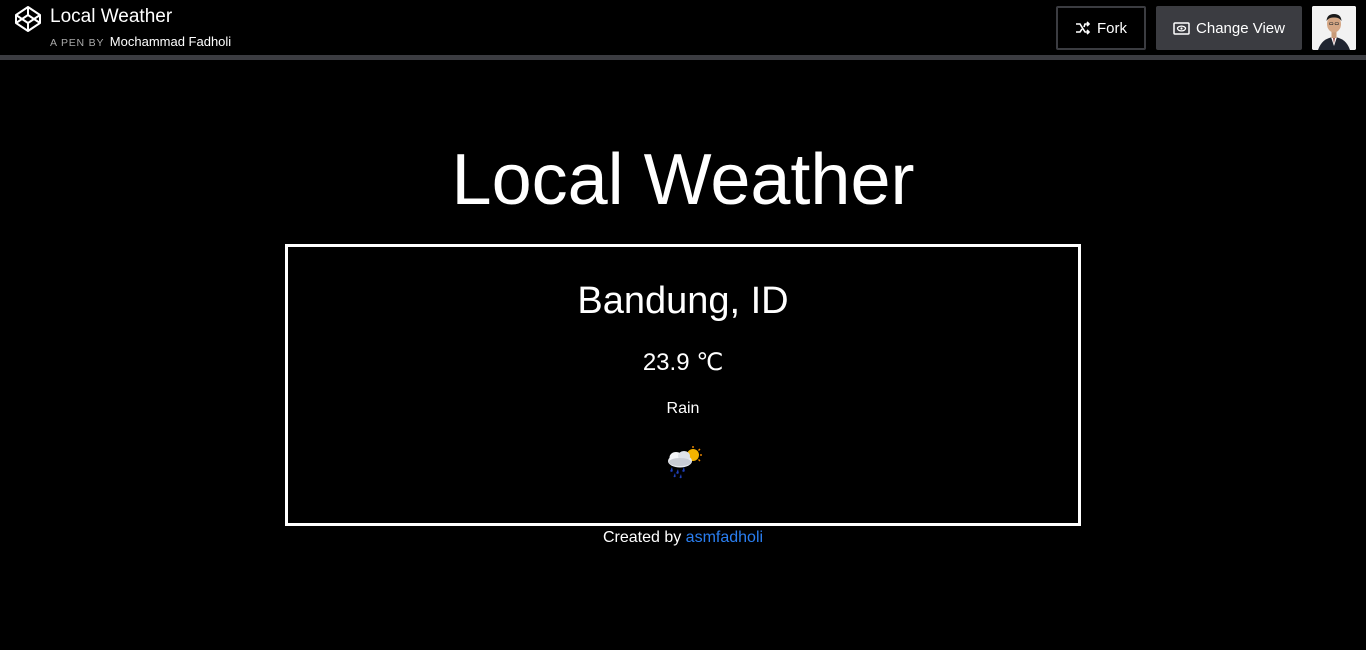 The height and width of the screenshot is (650, 1366). I want to click on change-view-icon, so click(1181, 28).